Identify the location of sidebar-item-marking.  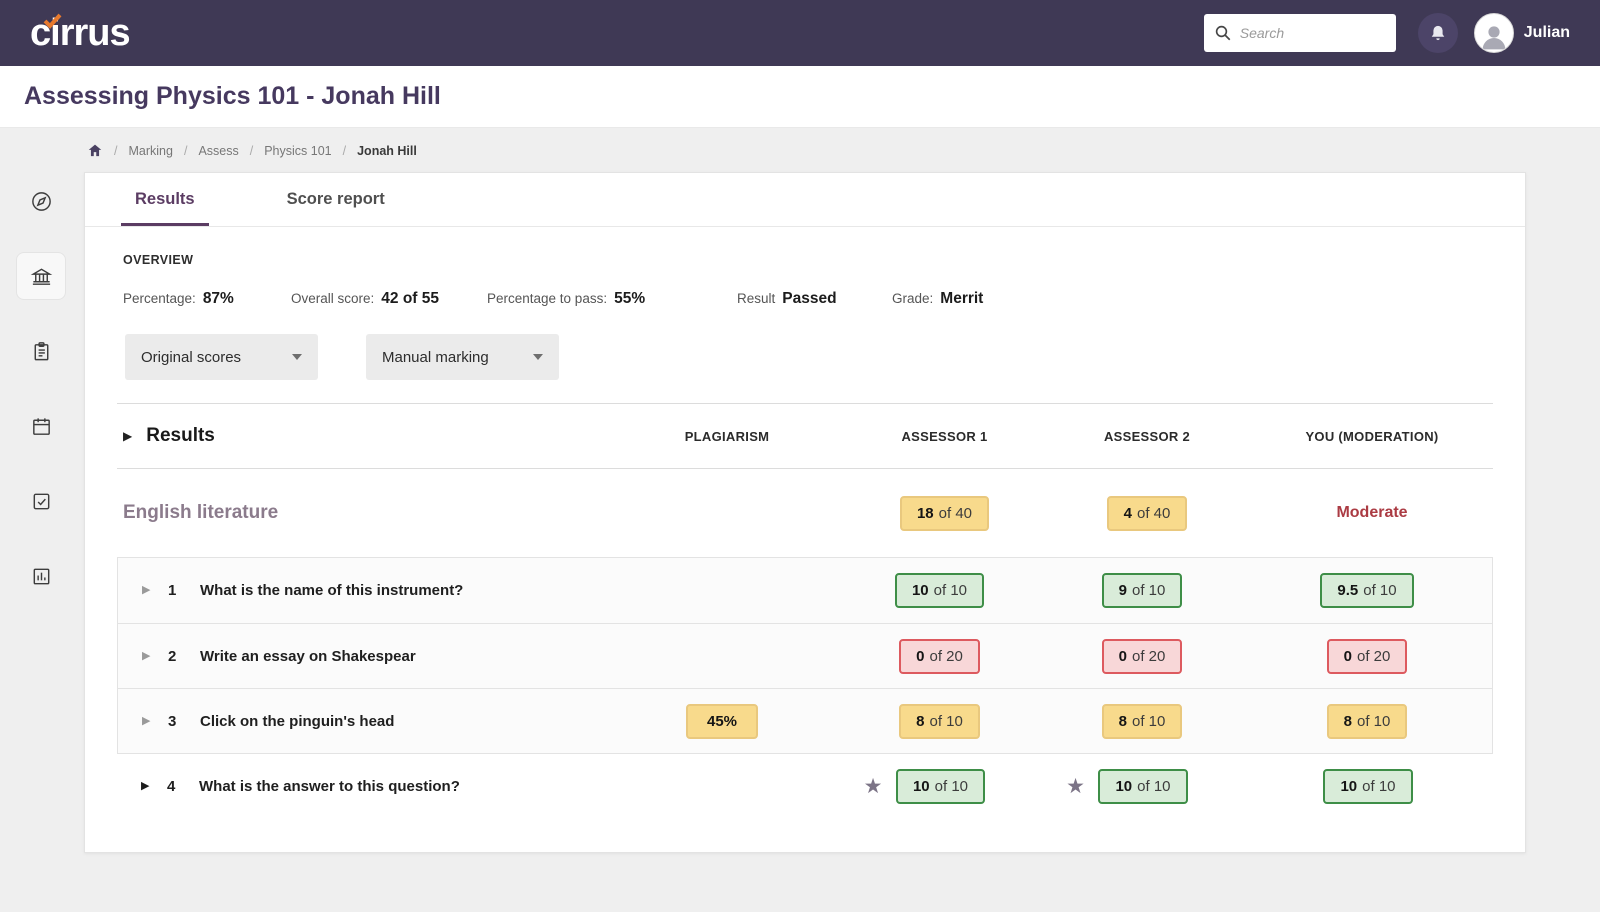
(41, 501).